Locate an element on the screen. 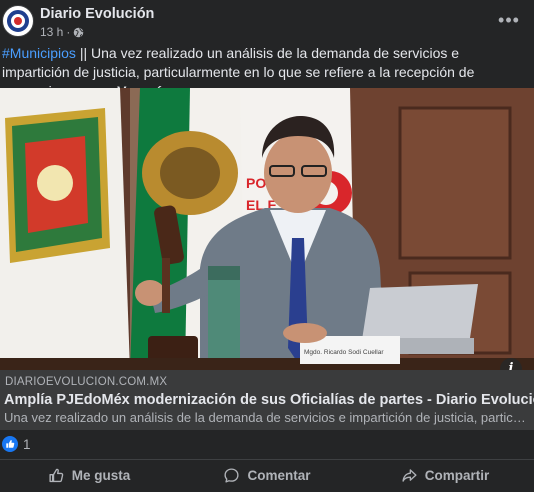  like-button-label: Me gusta is located at coordinates (101, 475).